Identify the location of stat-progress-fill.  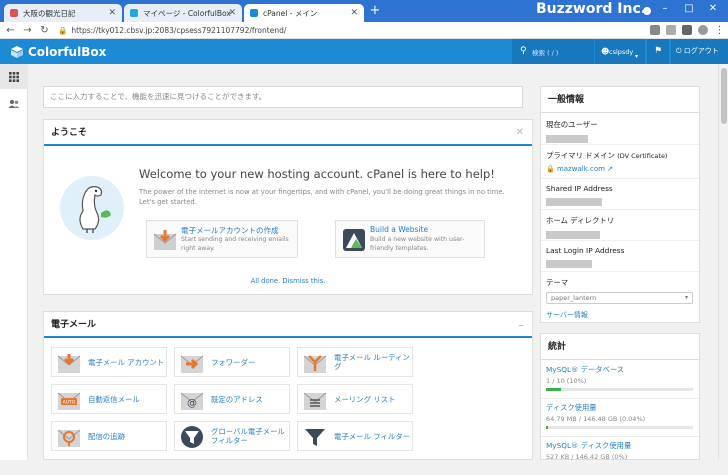
(547, 427).